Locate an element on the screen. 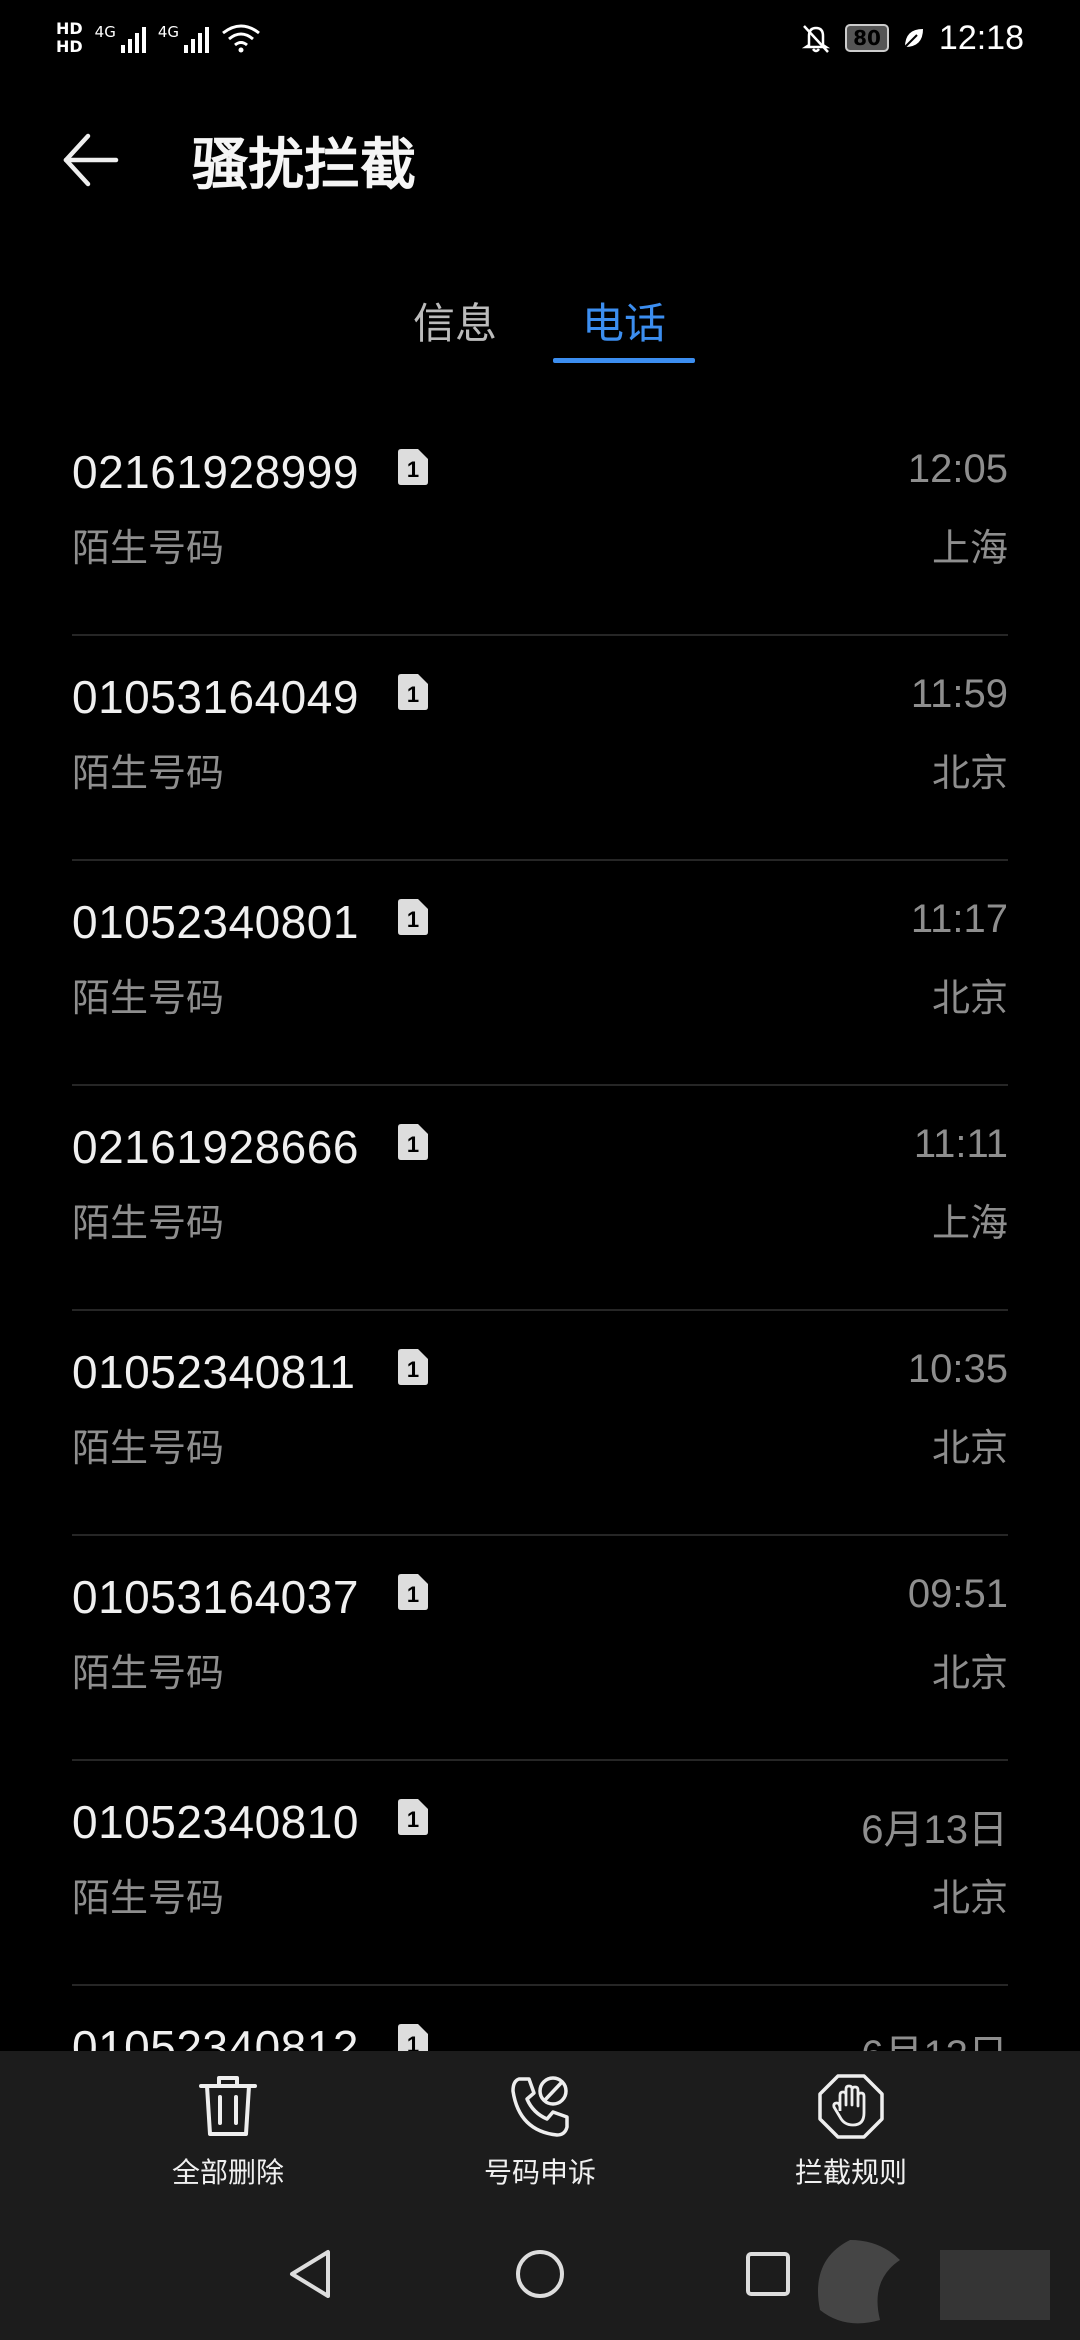  call-number: 01053164049 is located at coordinates (215, 697).